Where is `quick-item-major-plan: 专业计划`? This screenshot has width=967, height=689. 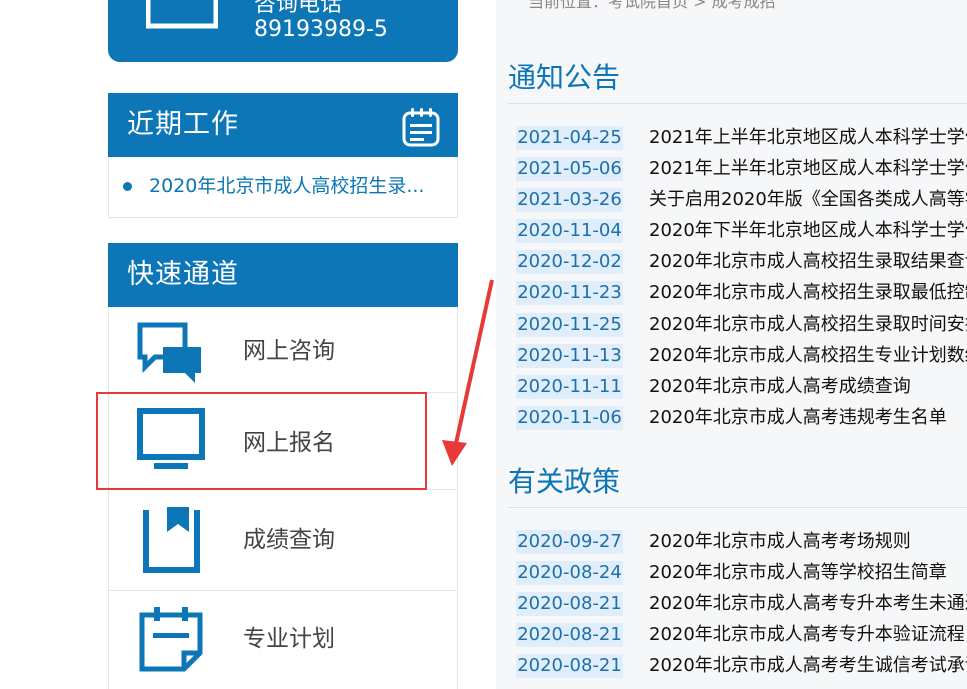
quick-item-major-plan: 专业计划 is located at coordinates (283, 640).